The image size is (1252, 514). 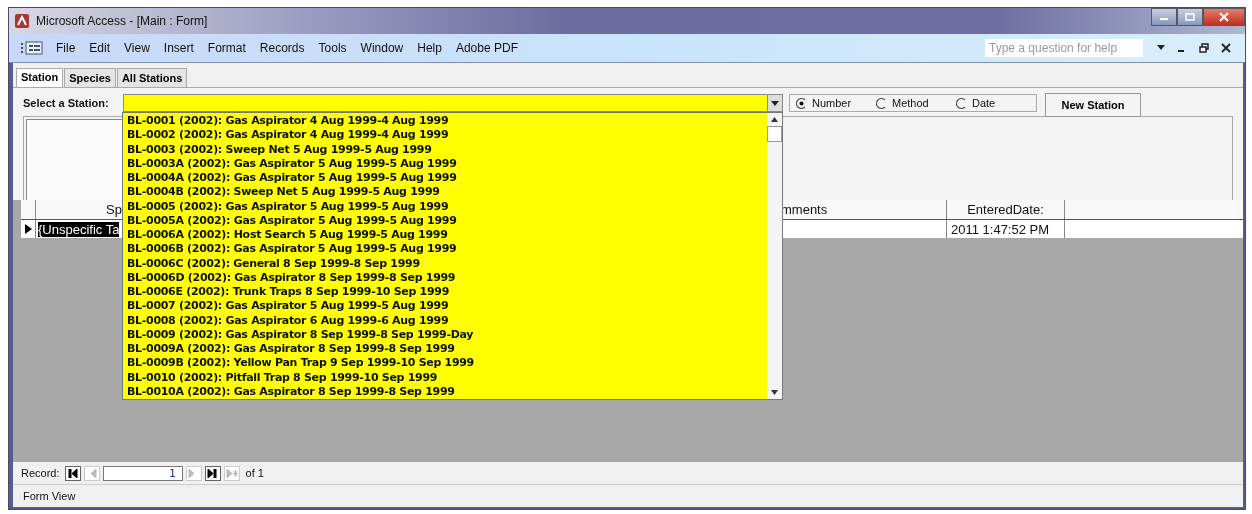 What do you see at coordinates (1204, 48) in the screenshot?
I see `restore-icon` at bounding box center [1204, 48].